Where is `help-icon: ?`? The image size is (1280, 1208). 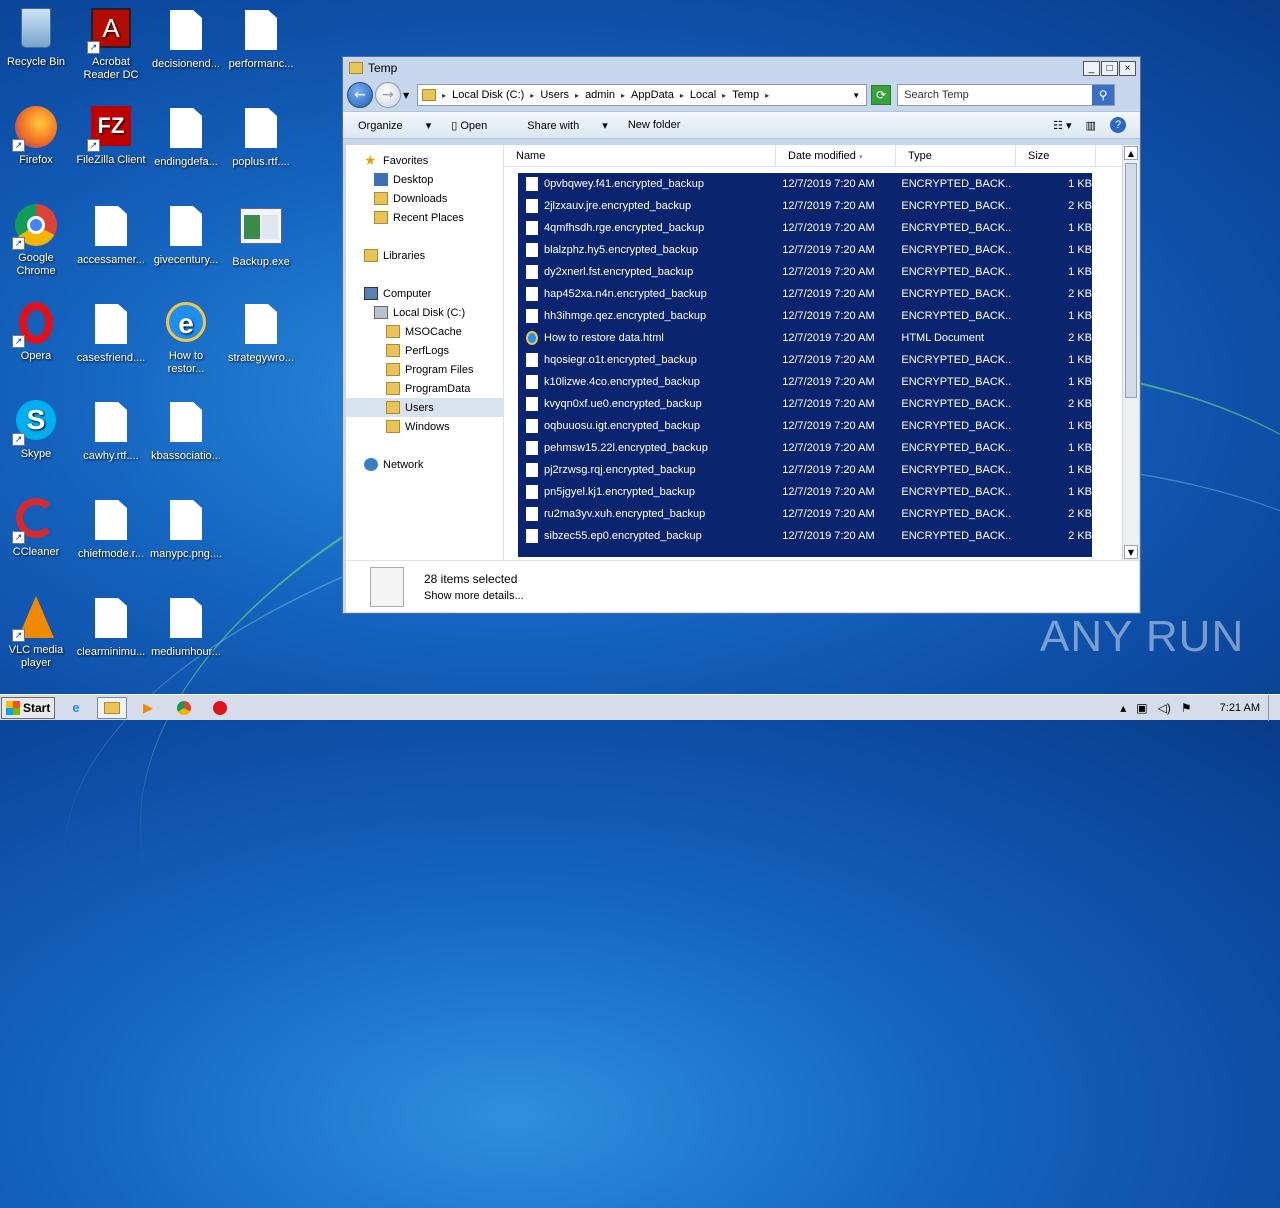
help-icon: ? is located at coordinates (1118, 125).